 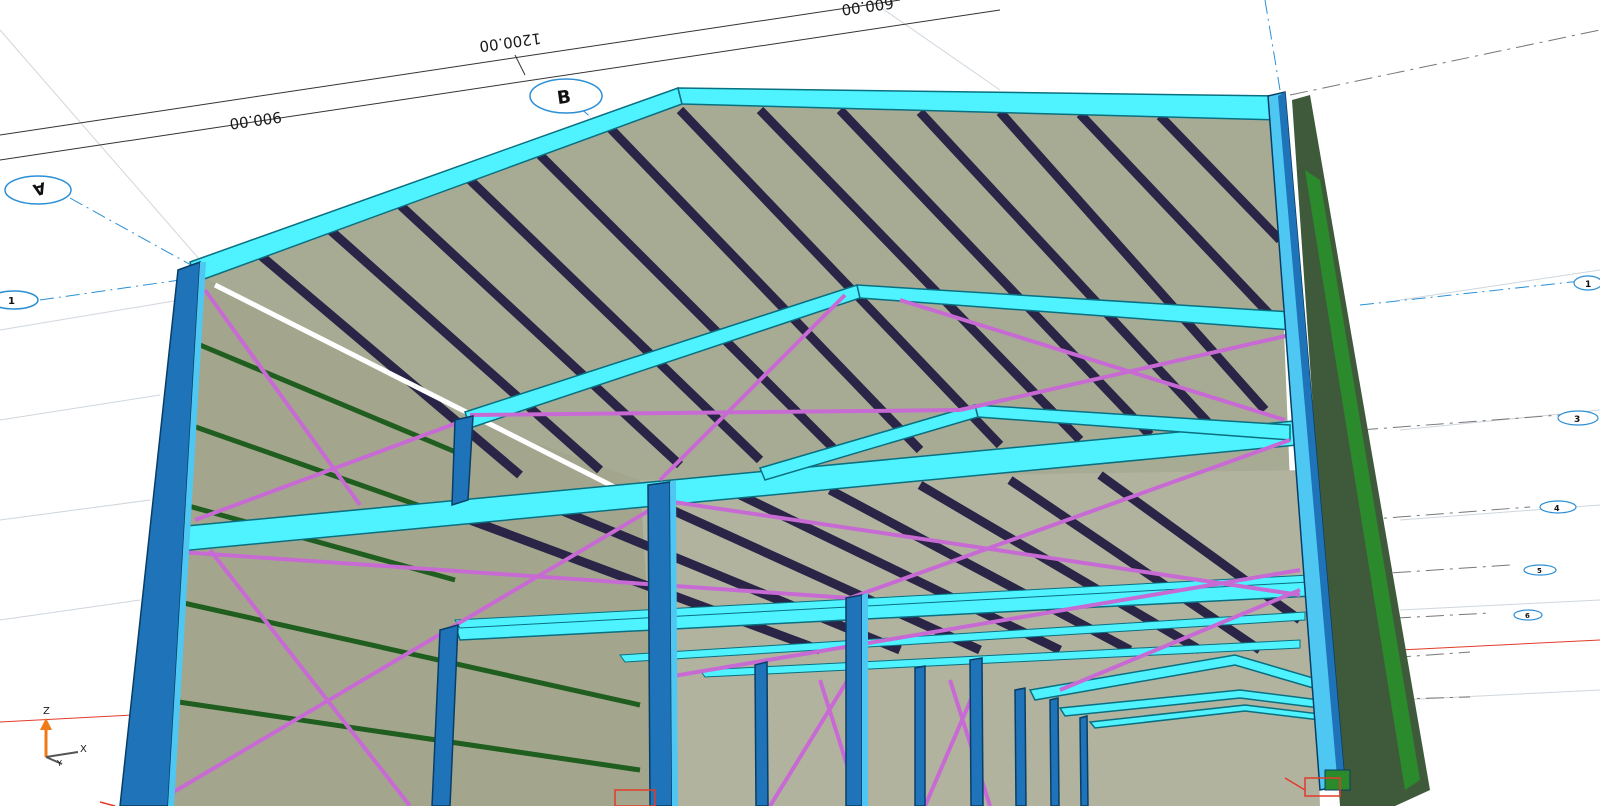 What do you see at coordinates (1539, 571) in the screenshot?
I see `grid-axis-label: 5` at bounding box center [1539, 571].